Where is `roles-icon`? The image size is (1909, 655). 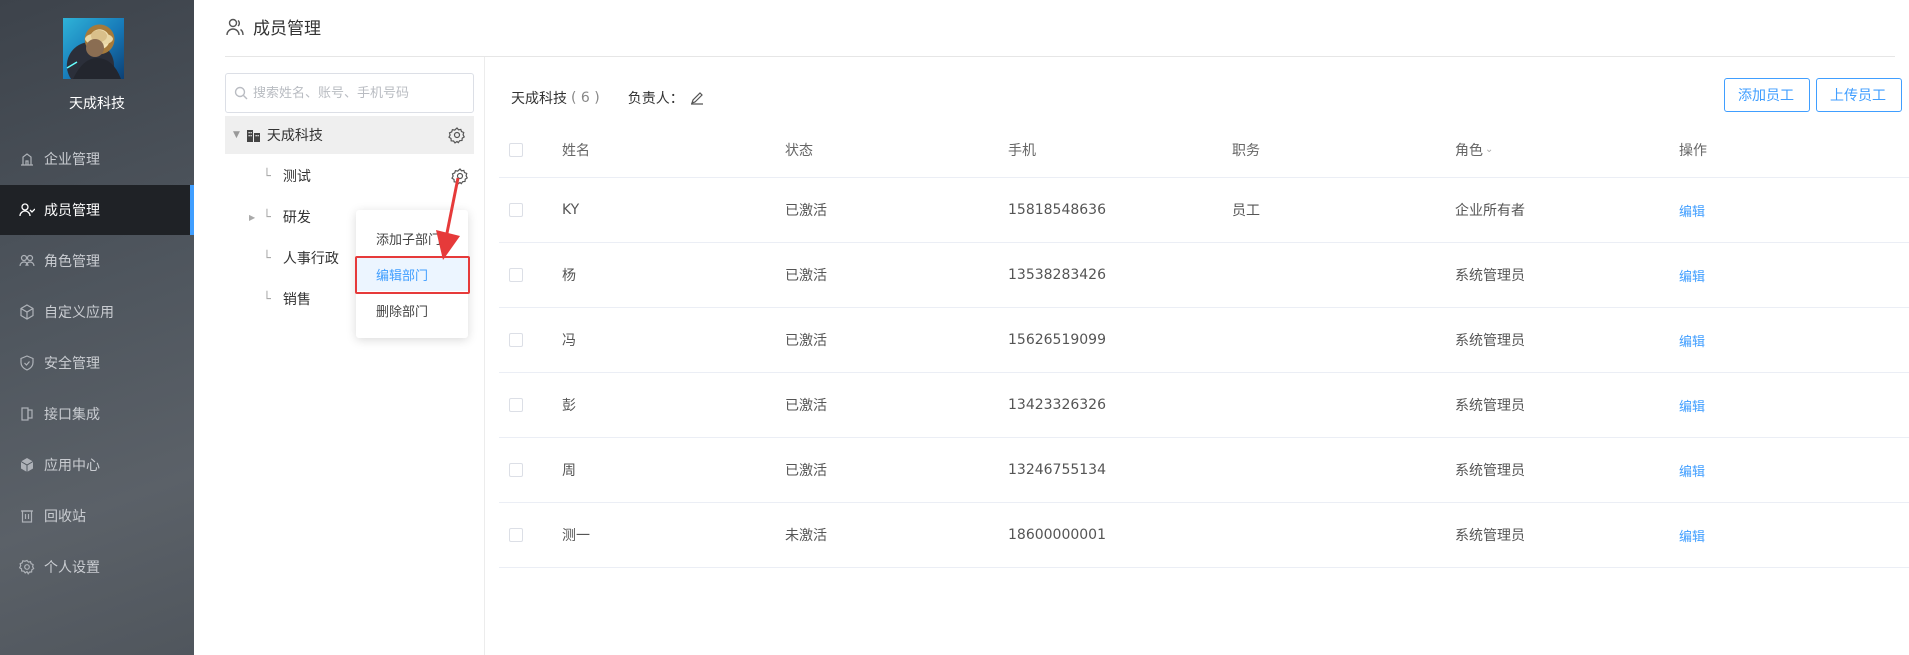
roles-icon is located at coordinates (27, 261).